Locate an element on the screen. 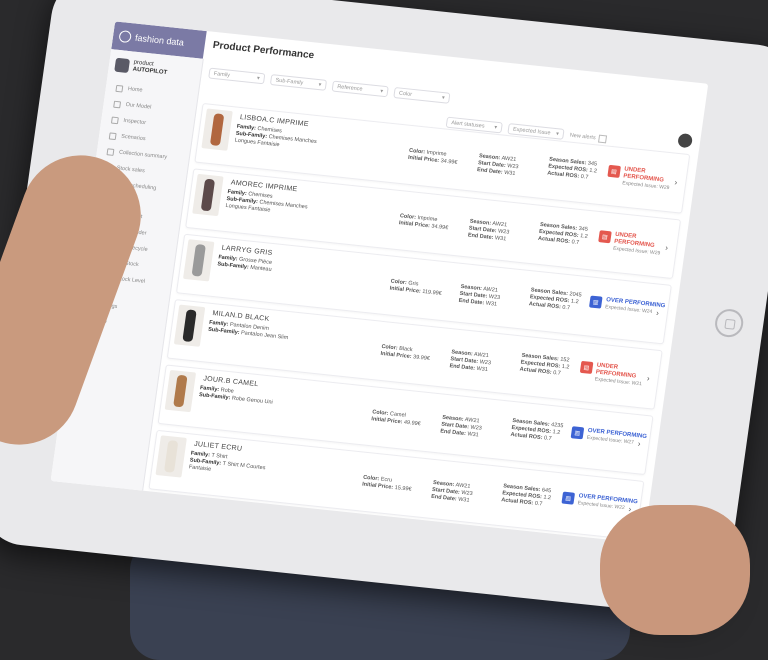 Image resolution: width=768 pixels, height=660 pixels. status-badge: ▥ OVER PERFORMING Expected Issue: W22 is located at coordinates (599, 502).